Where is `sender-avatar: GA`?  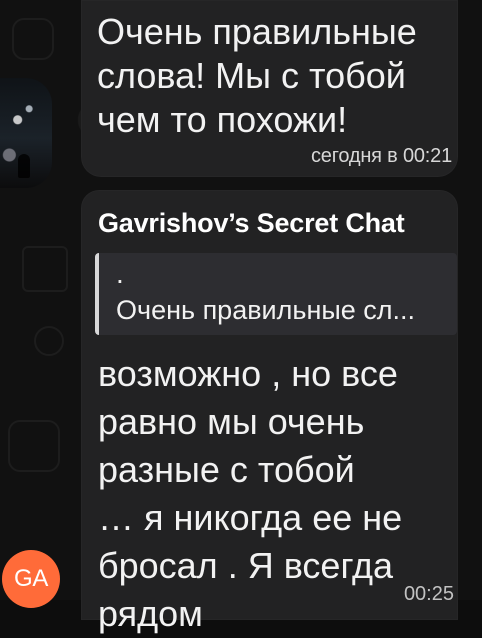 sender-avatar: GA is located at coordinates (31, 579).